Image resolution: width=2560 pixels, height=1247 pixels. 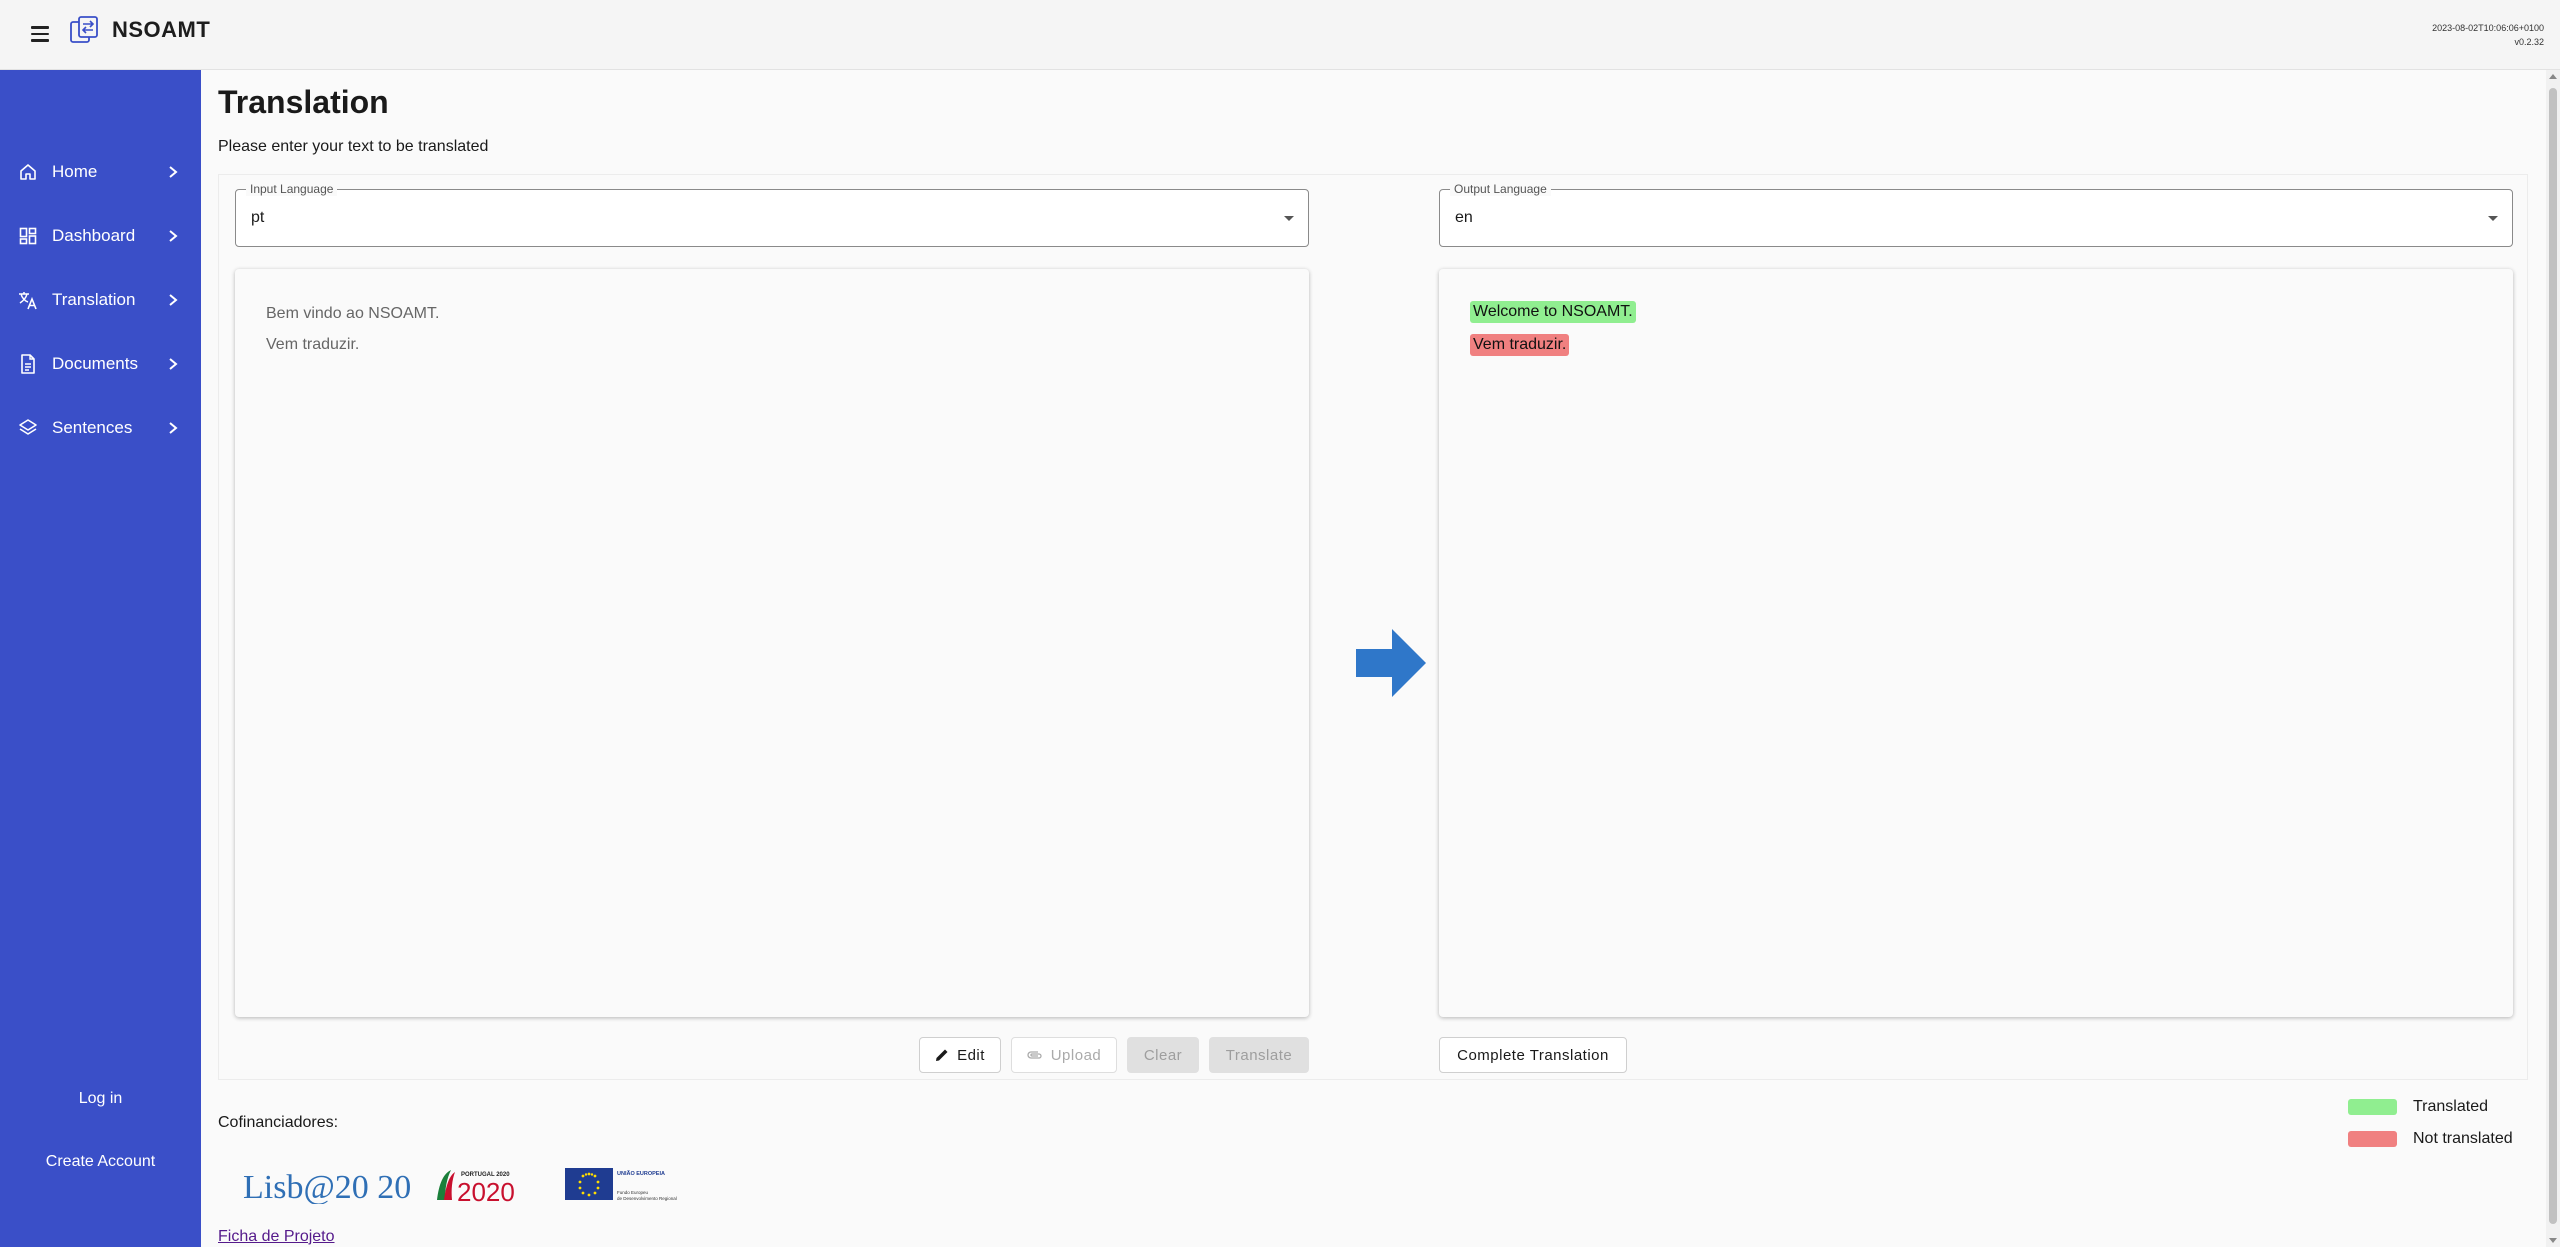 I want to click on lisboa-2020-logo: Lisb@20 20, so click(x=327, y=1186).